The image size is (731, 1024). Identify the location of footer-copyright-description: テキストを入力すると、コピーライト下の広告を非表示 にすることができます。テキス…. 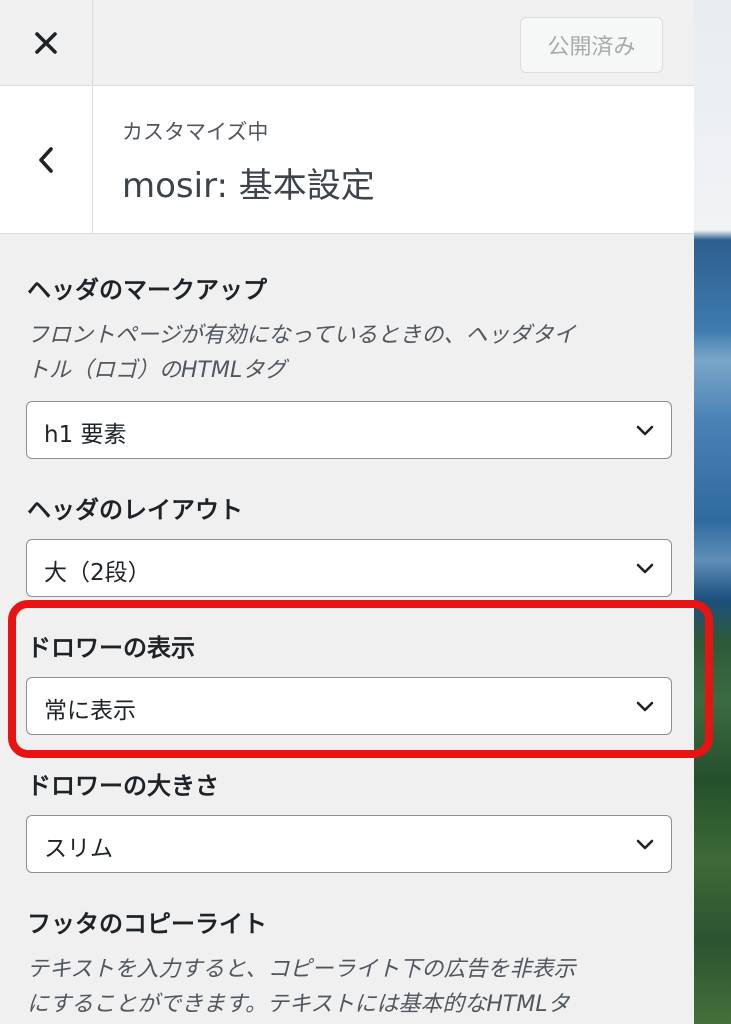
(349, 987).